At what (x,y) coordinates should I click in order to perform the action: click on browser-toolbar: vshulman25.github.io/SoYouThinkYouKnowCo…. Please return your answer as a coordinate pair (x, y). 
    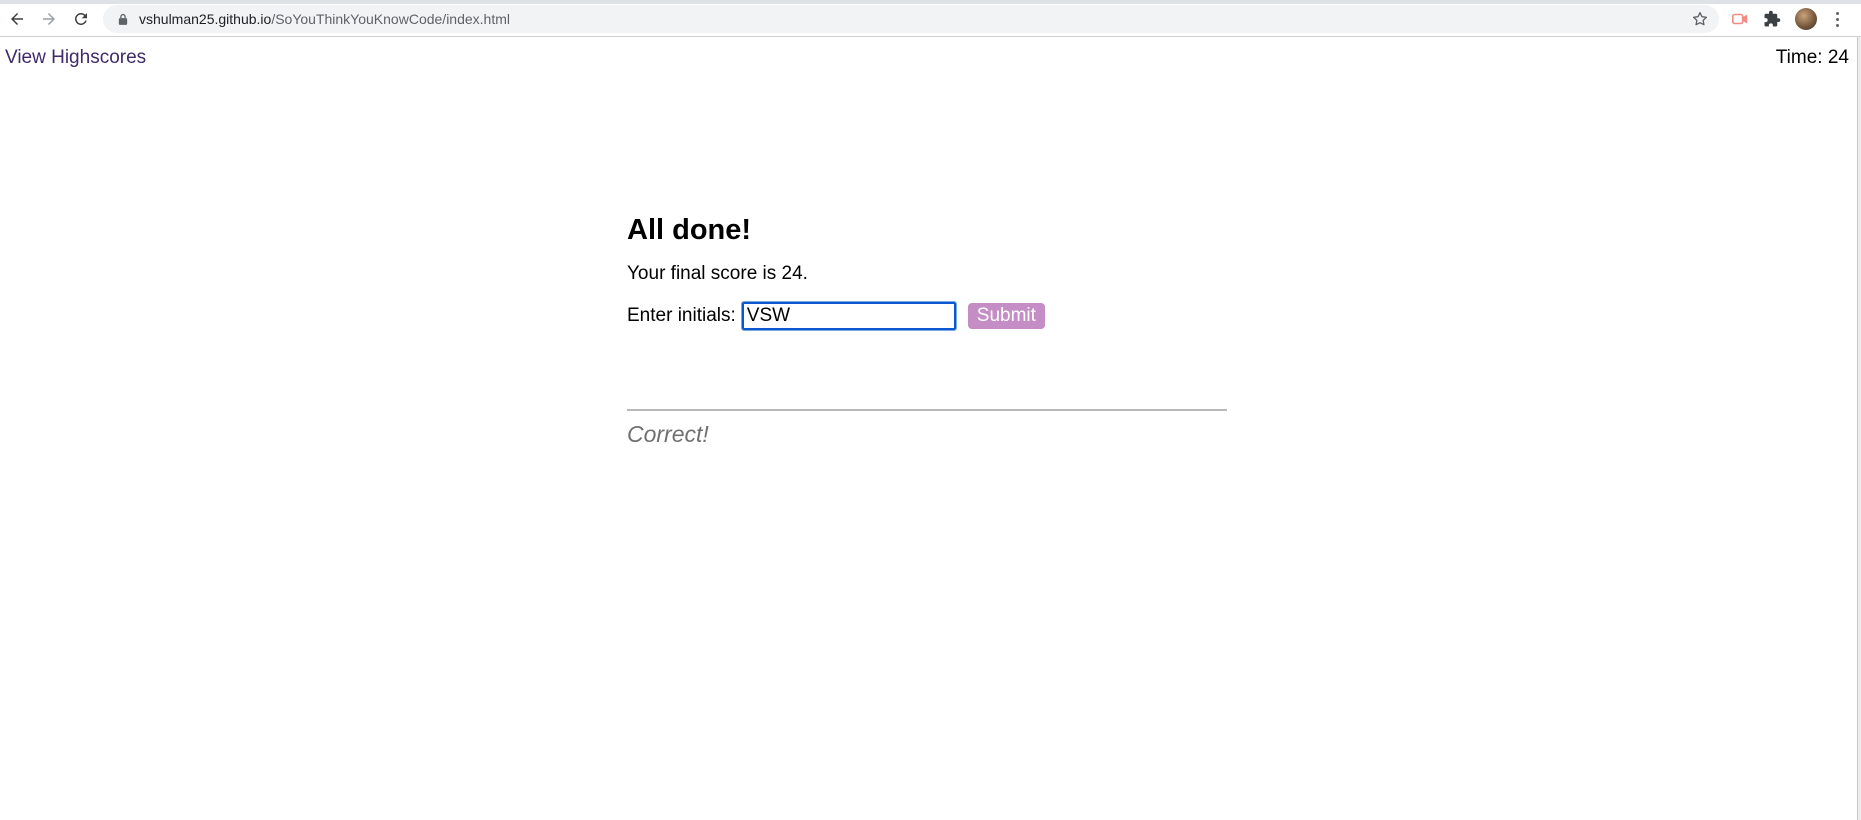
    Looking at the image, I should click on (930, 18).